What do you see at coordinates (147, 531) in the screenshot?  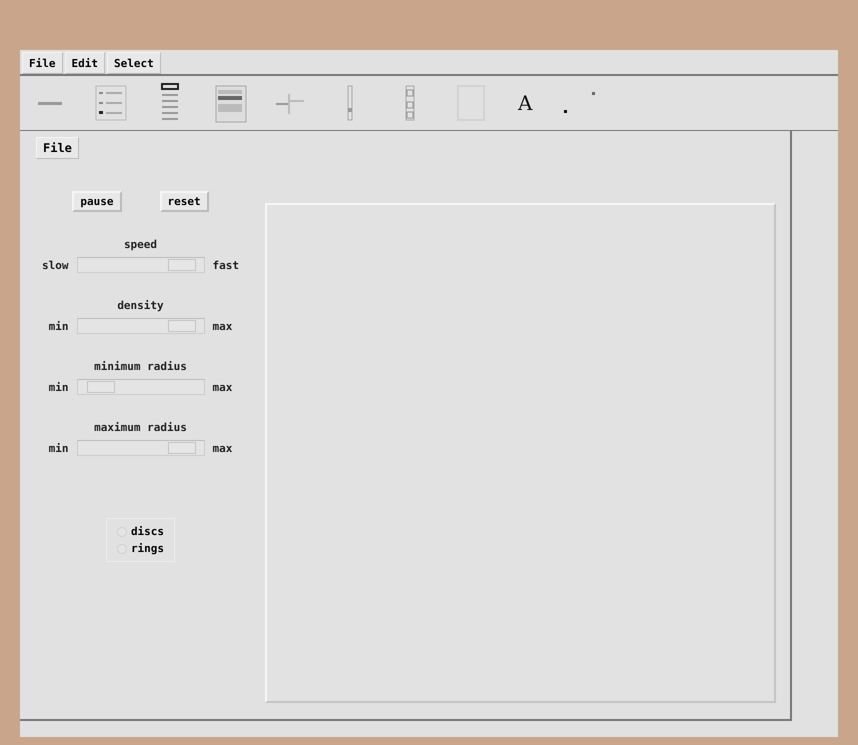 I see `radio-label: discs` at bounding box center [147, 531].